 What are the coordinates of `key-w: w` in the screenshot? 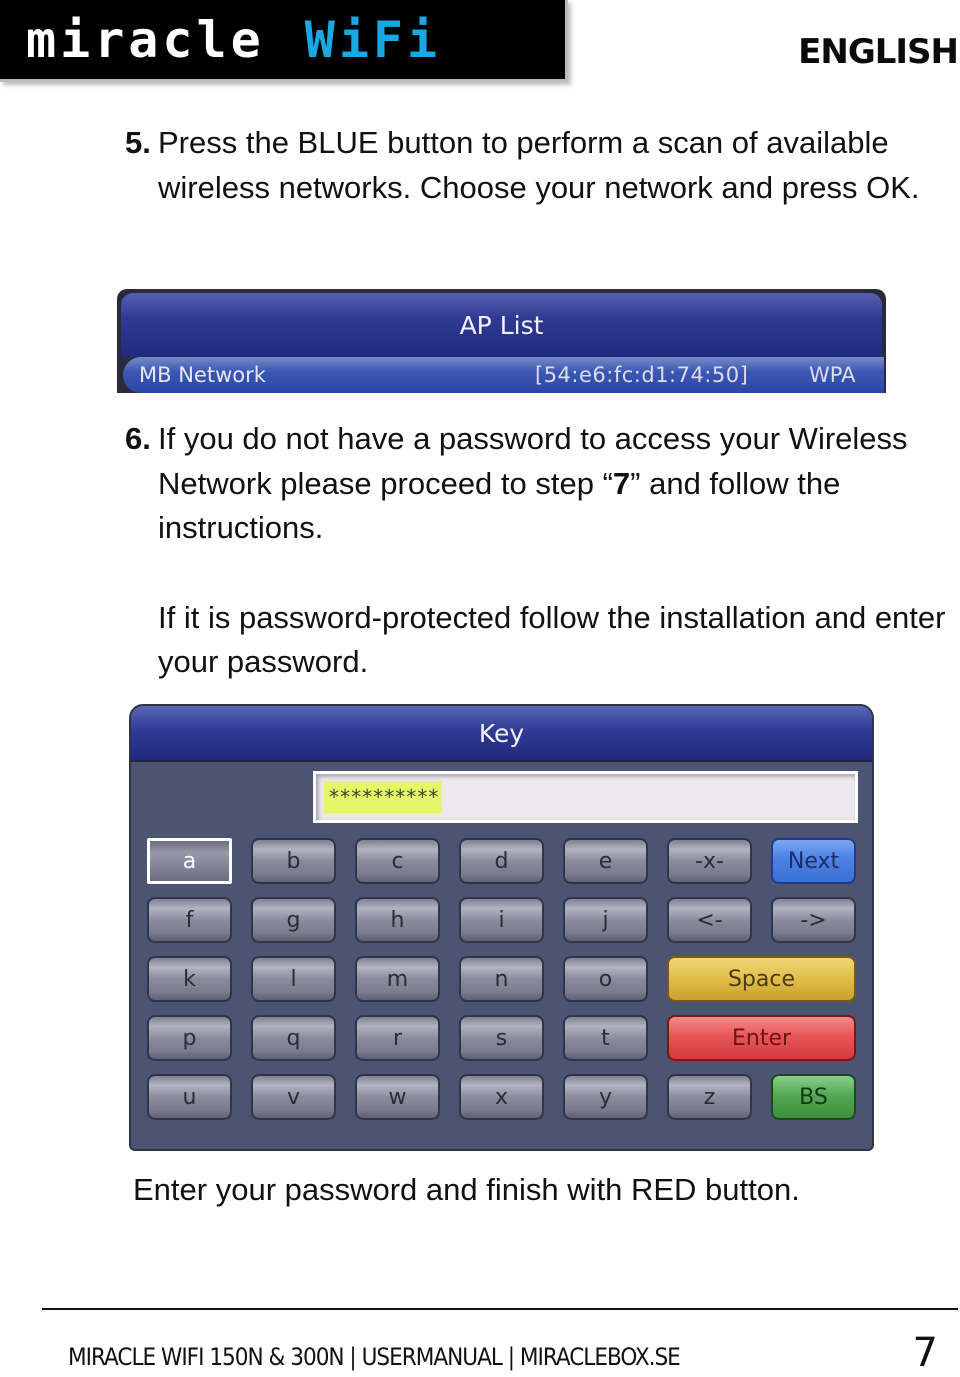 It's located at (397, 1097).